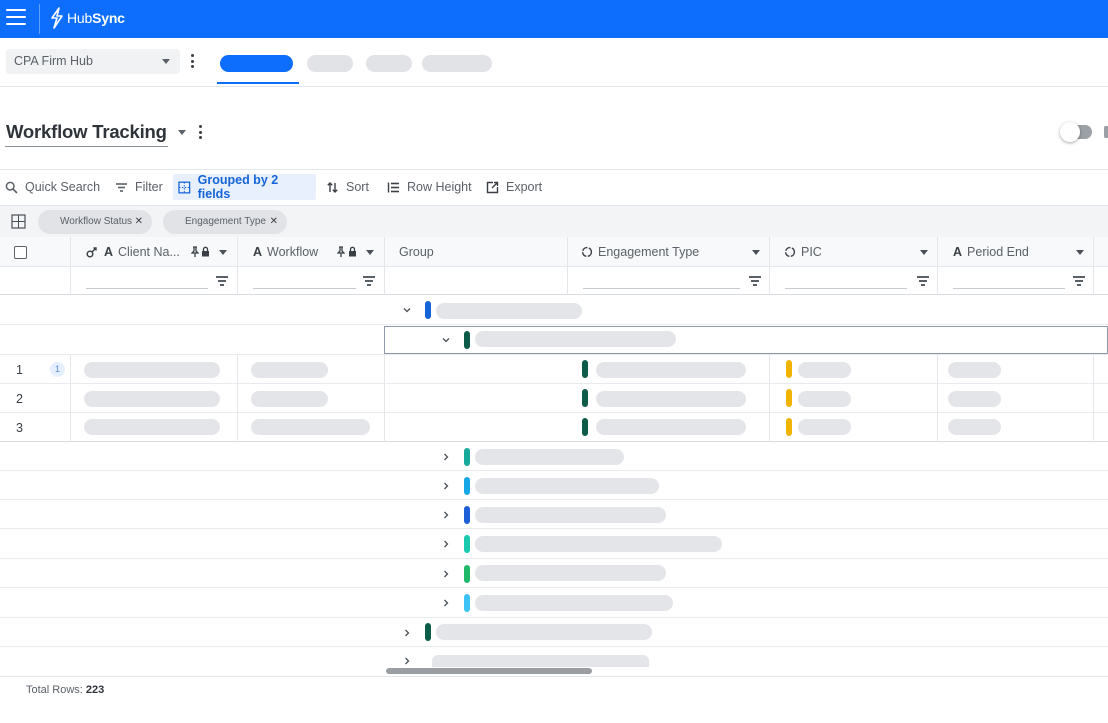  Describe the element at coordinates (554, 281) in the screenshot. I see `filter-row` at that location.